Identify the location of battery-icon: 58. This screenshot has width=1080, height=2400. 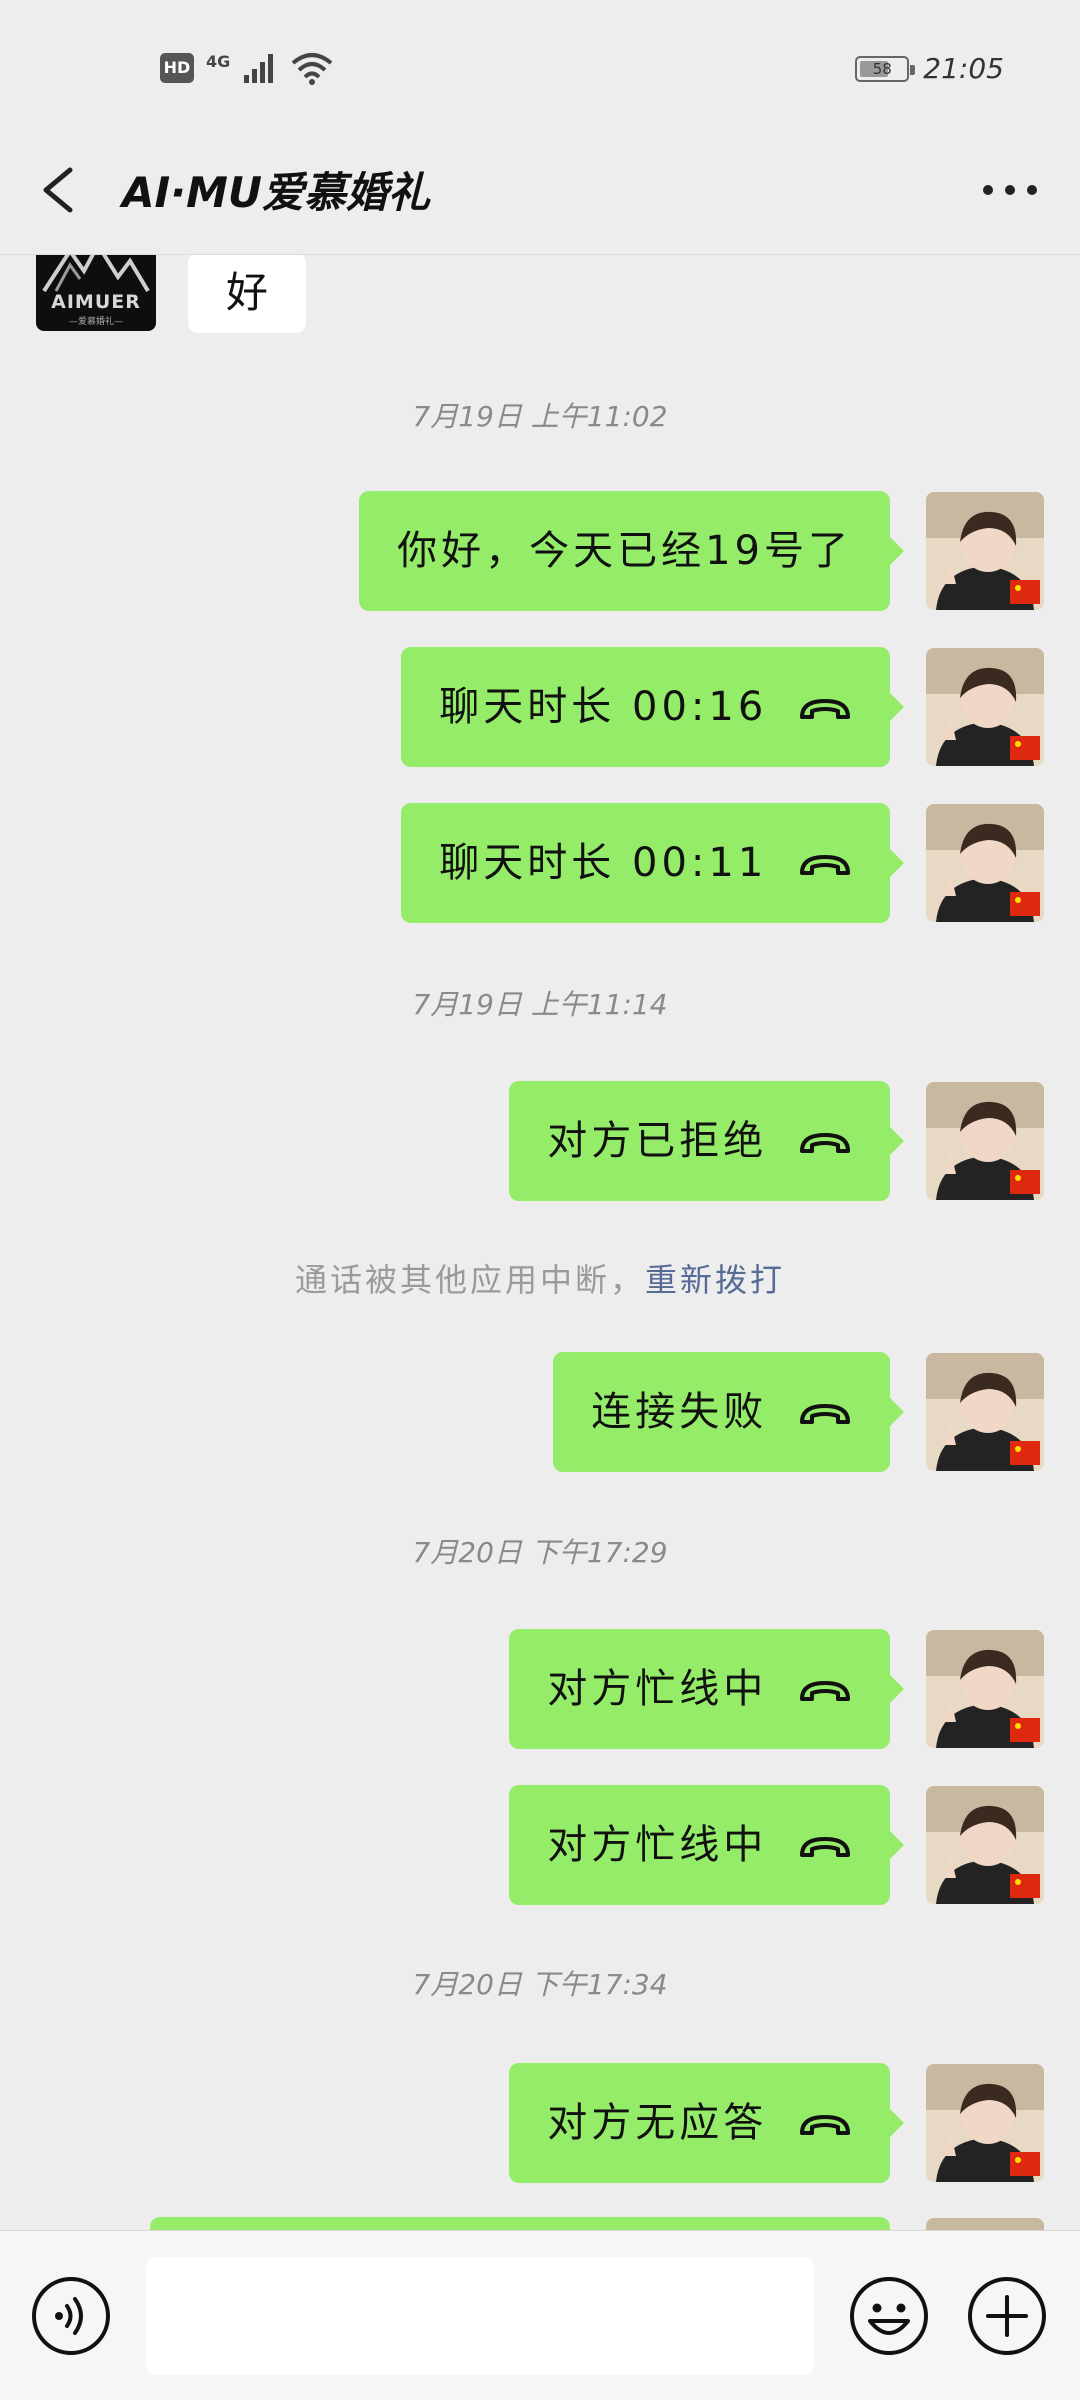
(885, 68).